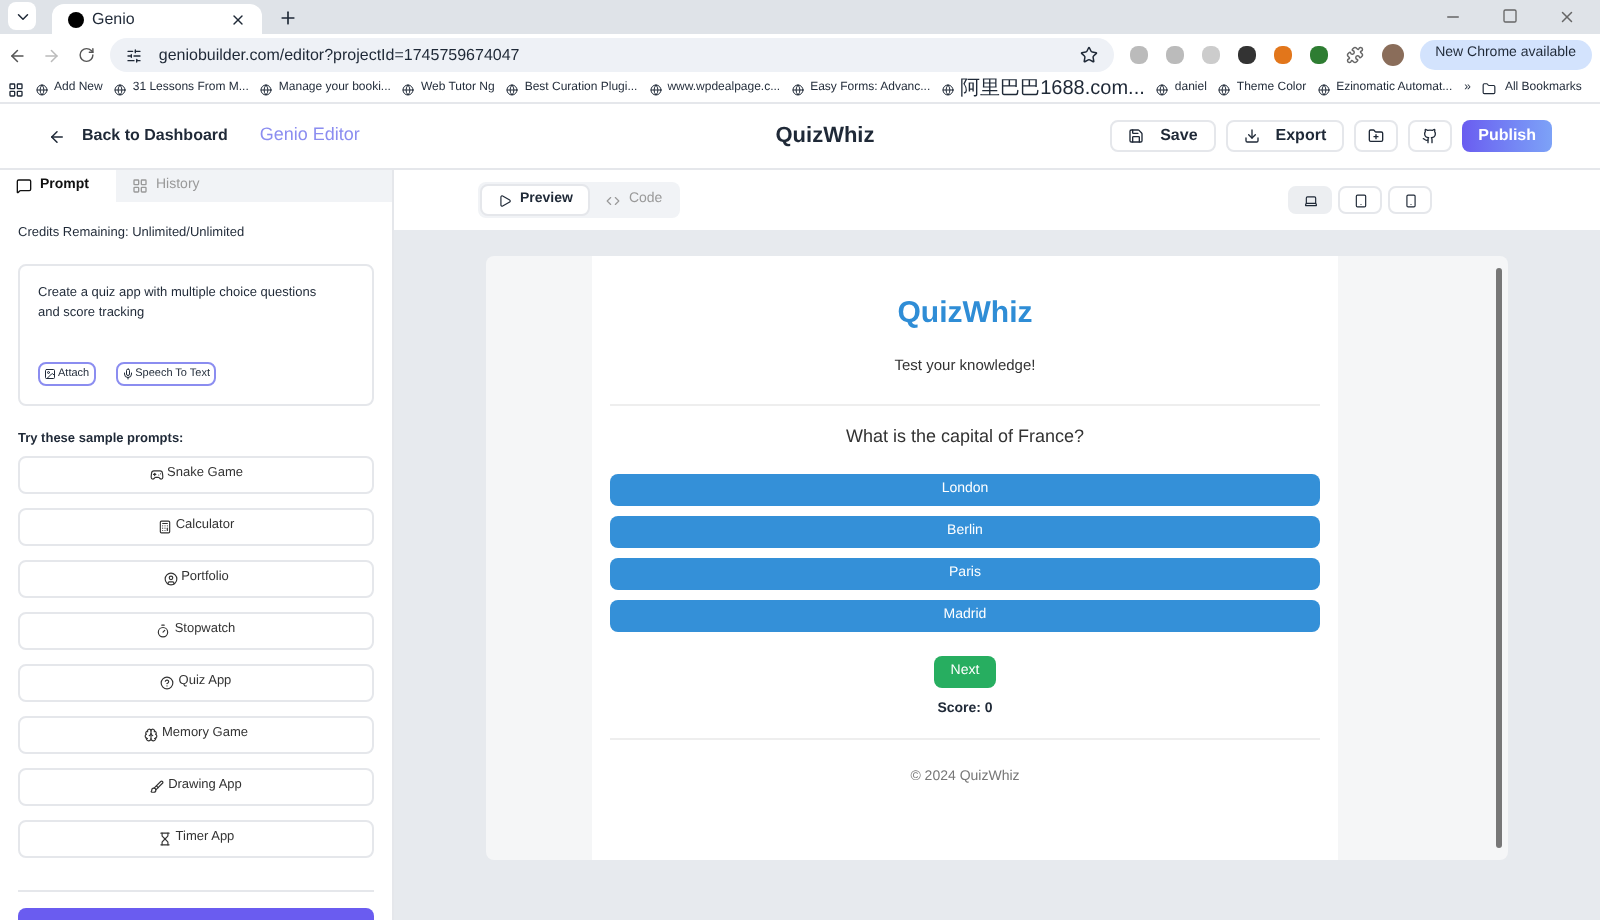 The height and width of the screenshot is (920, 1600). I want to click on project-title: QuizWhiz, so click(825, 136).